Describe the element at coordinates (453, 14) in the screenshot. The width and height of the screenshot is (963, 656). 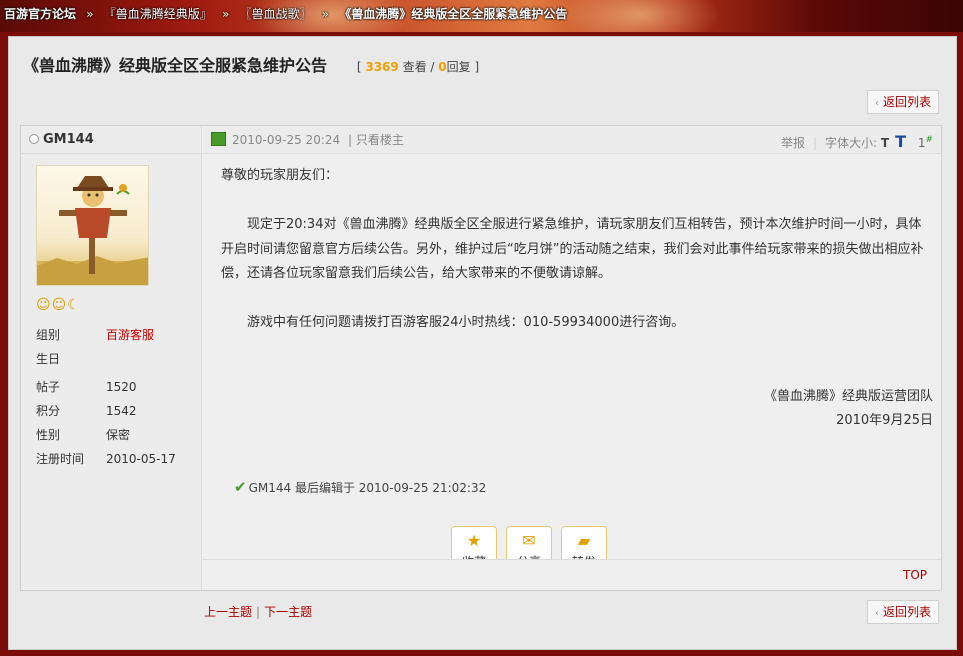
I see `breadcrumb-current: 《兽血沸腾》经典版全区全服紧急维护公告` at that location.